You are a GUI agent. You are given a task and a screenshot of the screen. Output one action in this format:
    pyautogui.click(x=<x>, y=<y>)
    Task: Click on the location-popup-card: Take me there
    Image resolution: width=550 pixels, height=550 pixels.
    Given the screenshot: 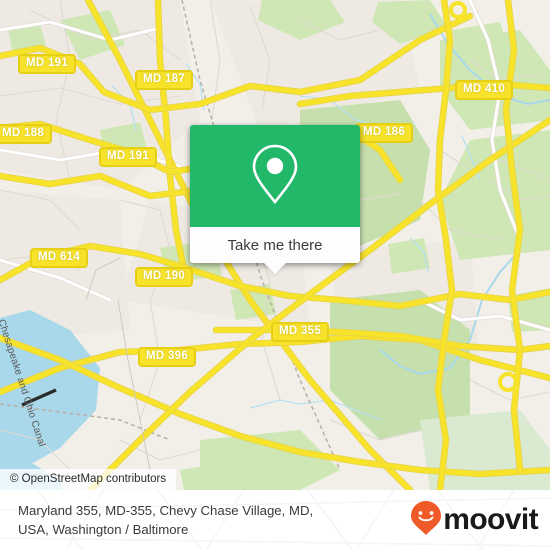 What is the action you would take?
    pyautogui.click(x=275, y=199)
    